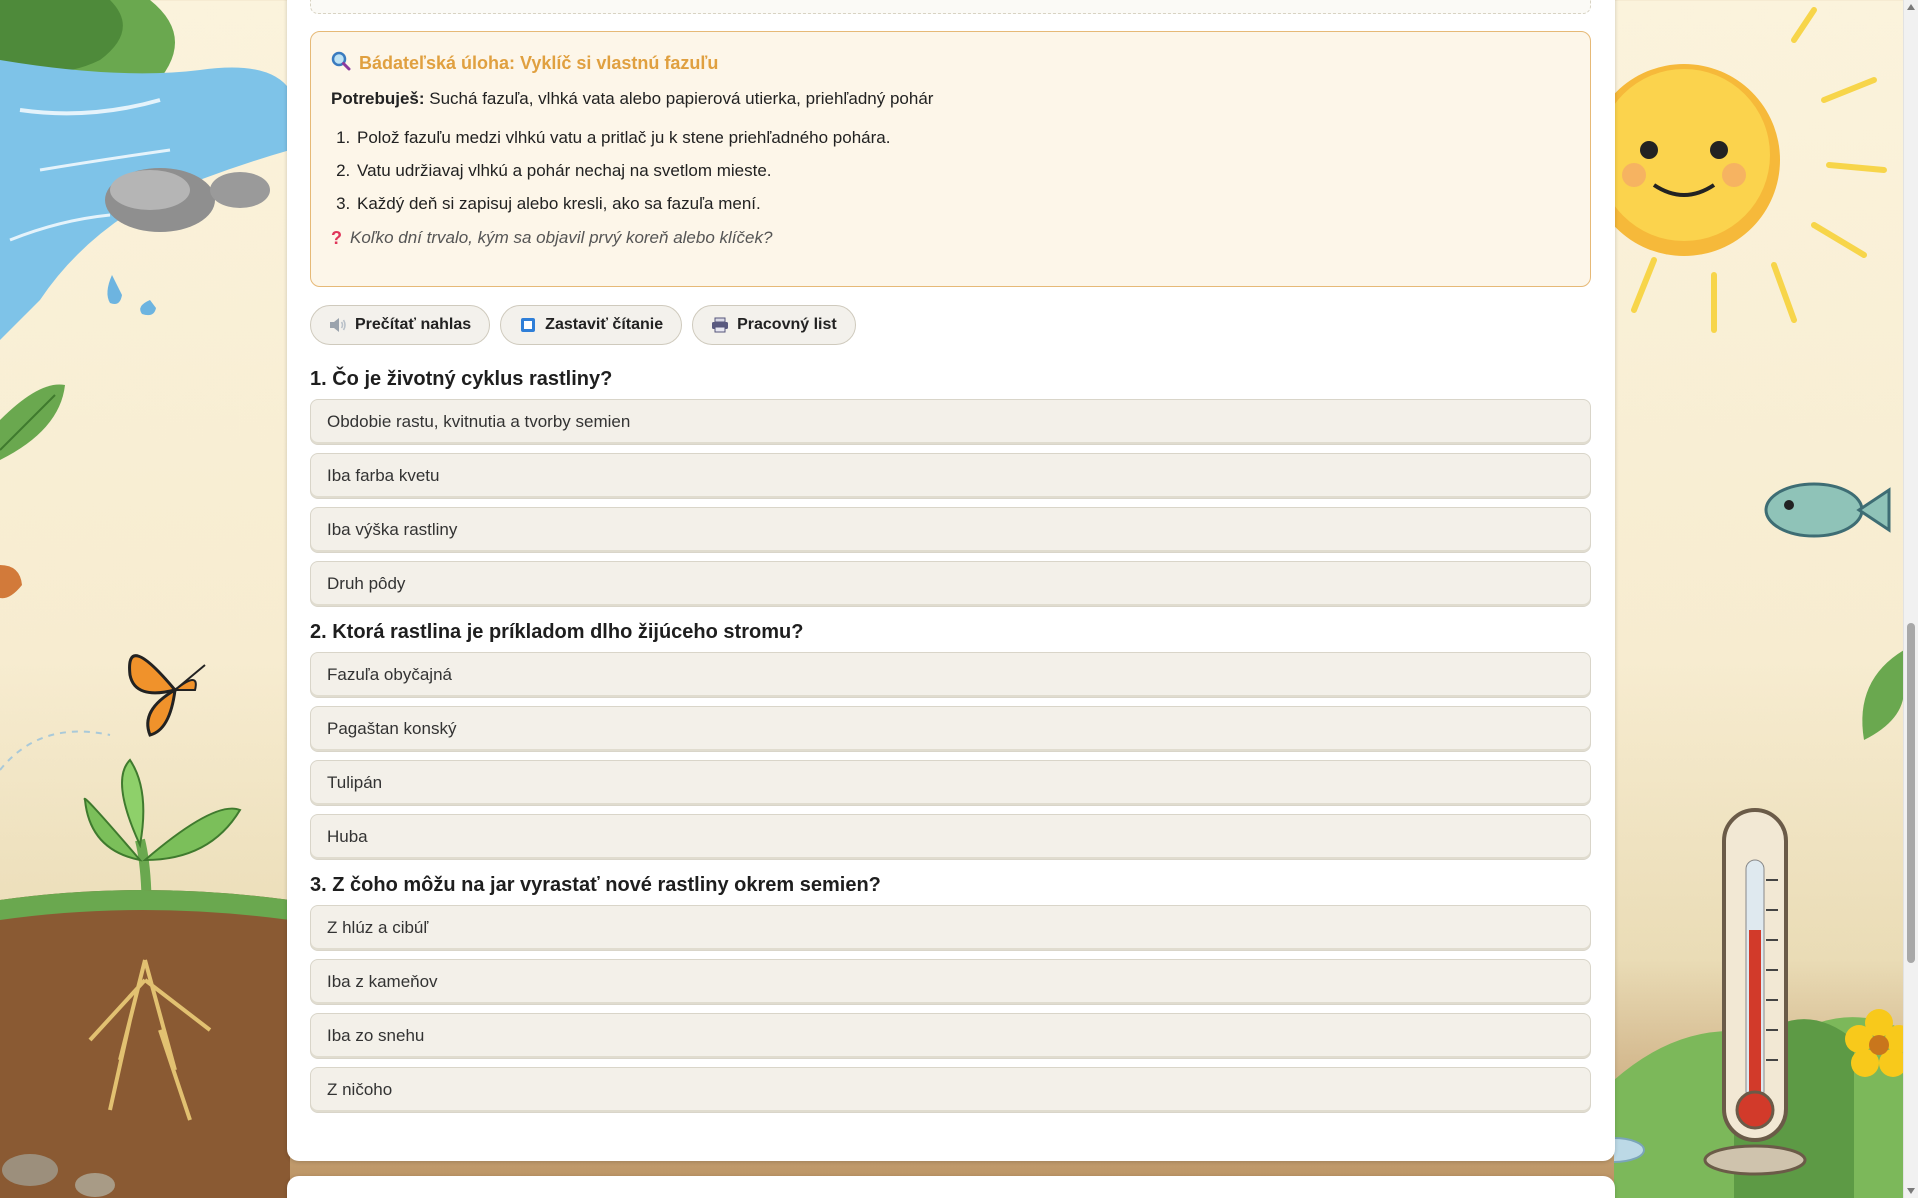 Image resolution: width=1918 pixels, height=1198 pixels. What do you see at coordinates (1697, 160) in the screenshot?
I see `sun-icon` at bounding box center [1697, 160].